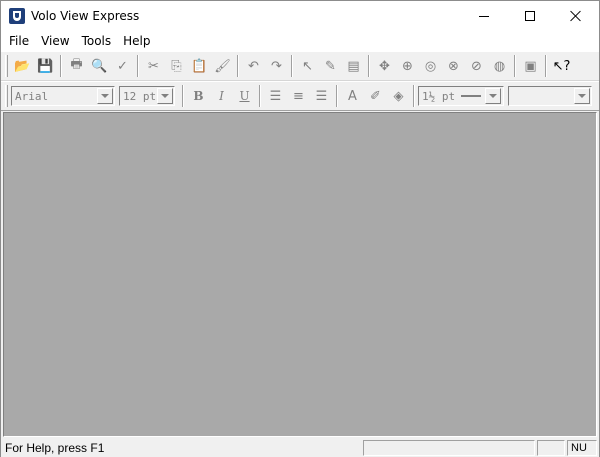 This screenshot has height=457, width=600. I want to click on status-bar: For Help, press F1 NU, so click(300, 447).